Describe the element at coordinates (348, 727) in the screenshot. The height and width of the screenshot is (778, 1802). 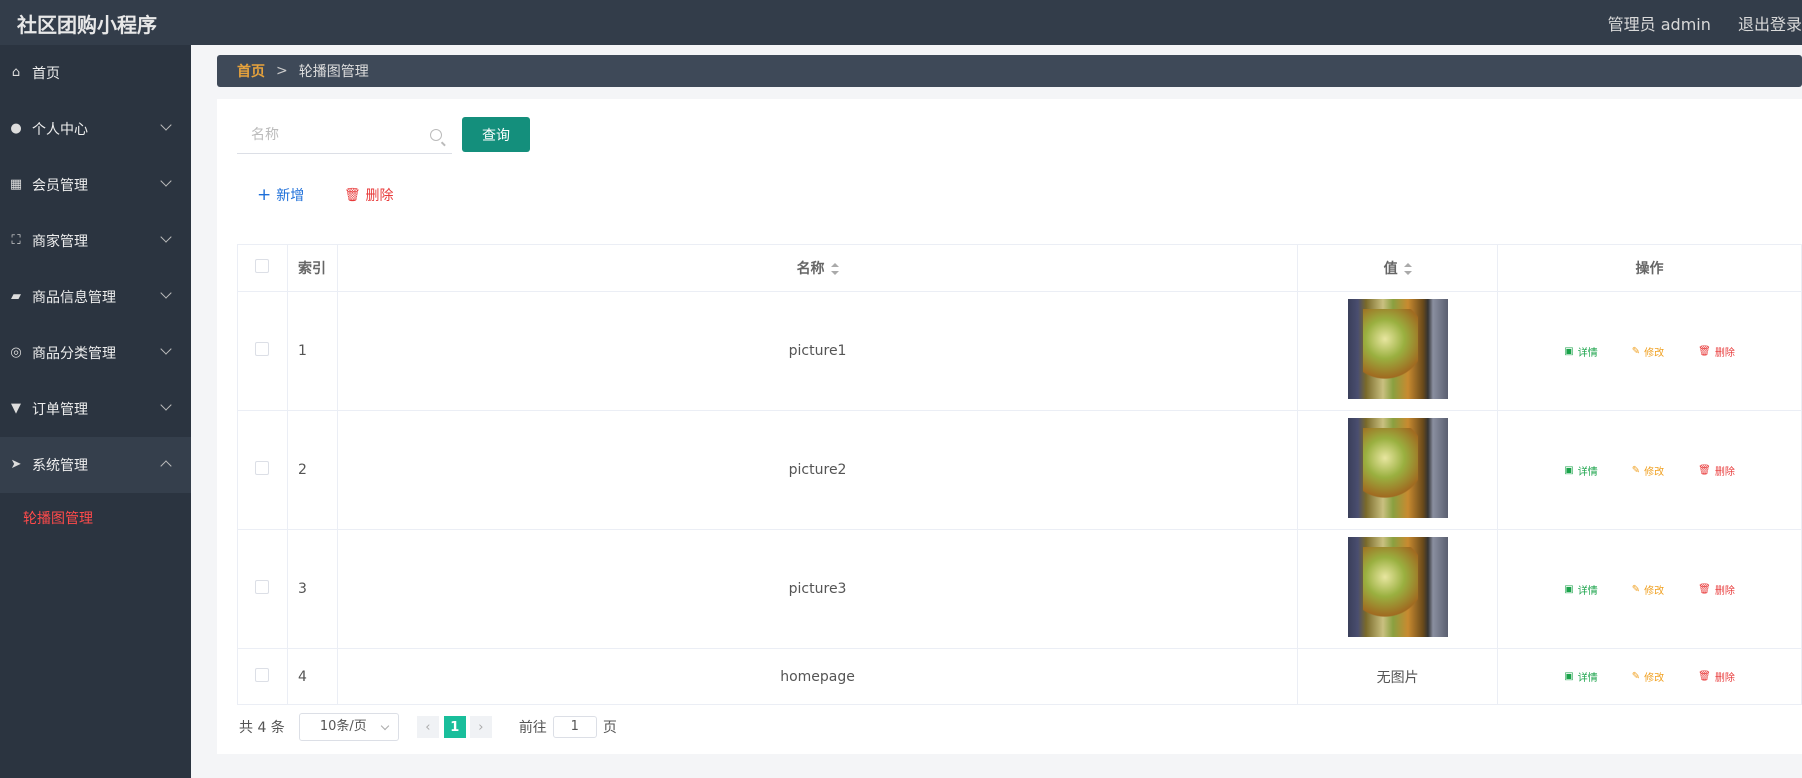
I see `page-size-select: 10条/页` at that location.